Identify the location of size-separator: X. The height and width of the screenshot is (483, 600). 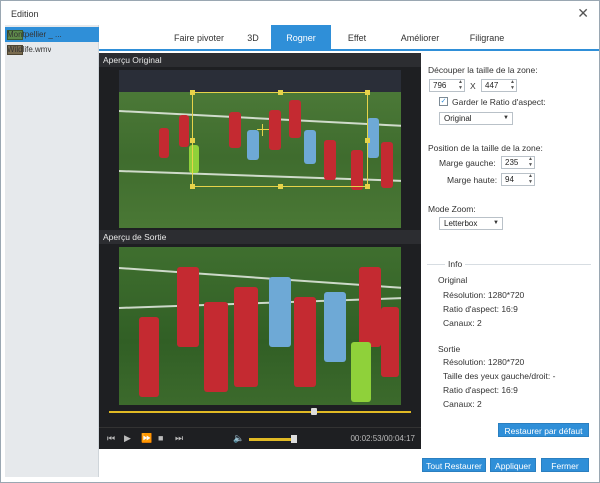
(473, 86).